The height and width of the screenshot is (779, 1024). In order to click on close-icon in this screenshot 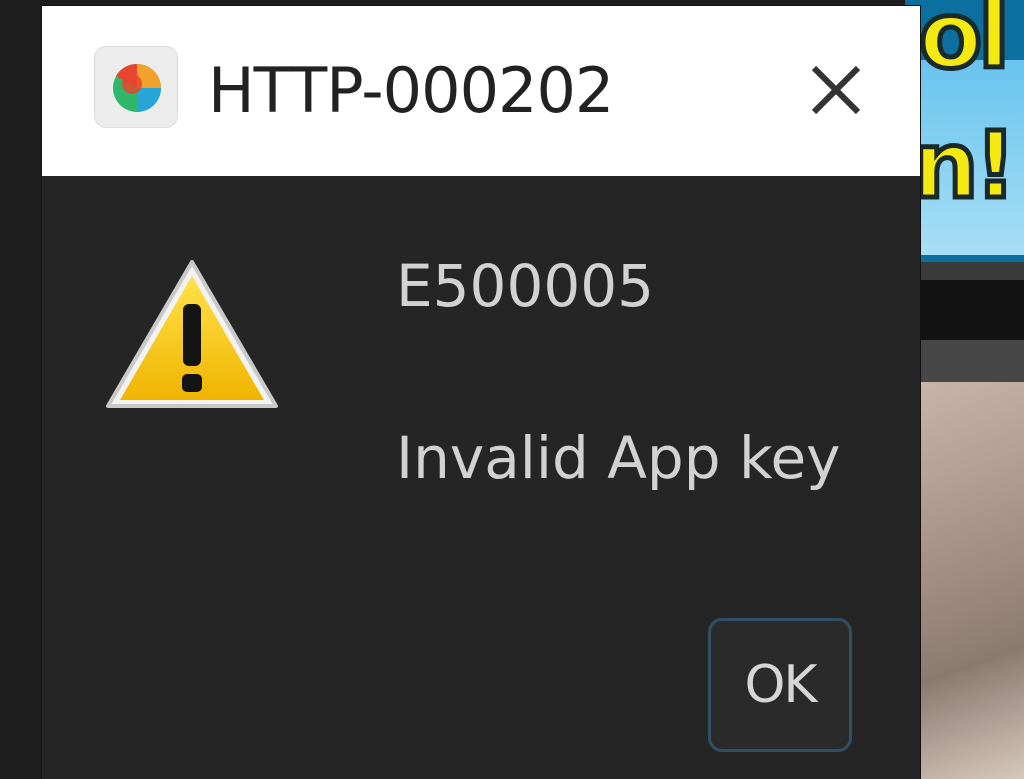, I will do `click(836, 90)`.